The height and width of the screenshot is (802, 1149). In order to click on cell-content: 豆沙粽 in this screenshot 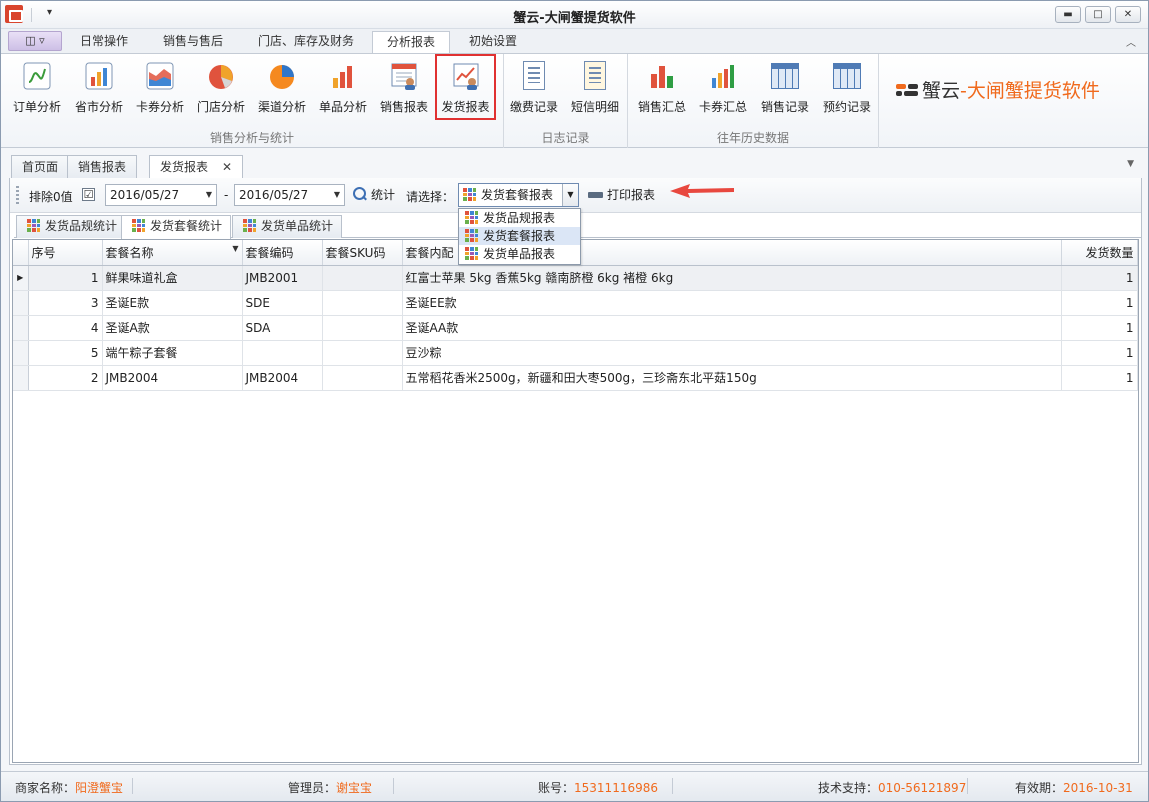, I will do `click(732, 353)`.